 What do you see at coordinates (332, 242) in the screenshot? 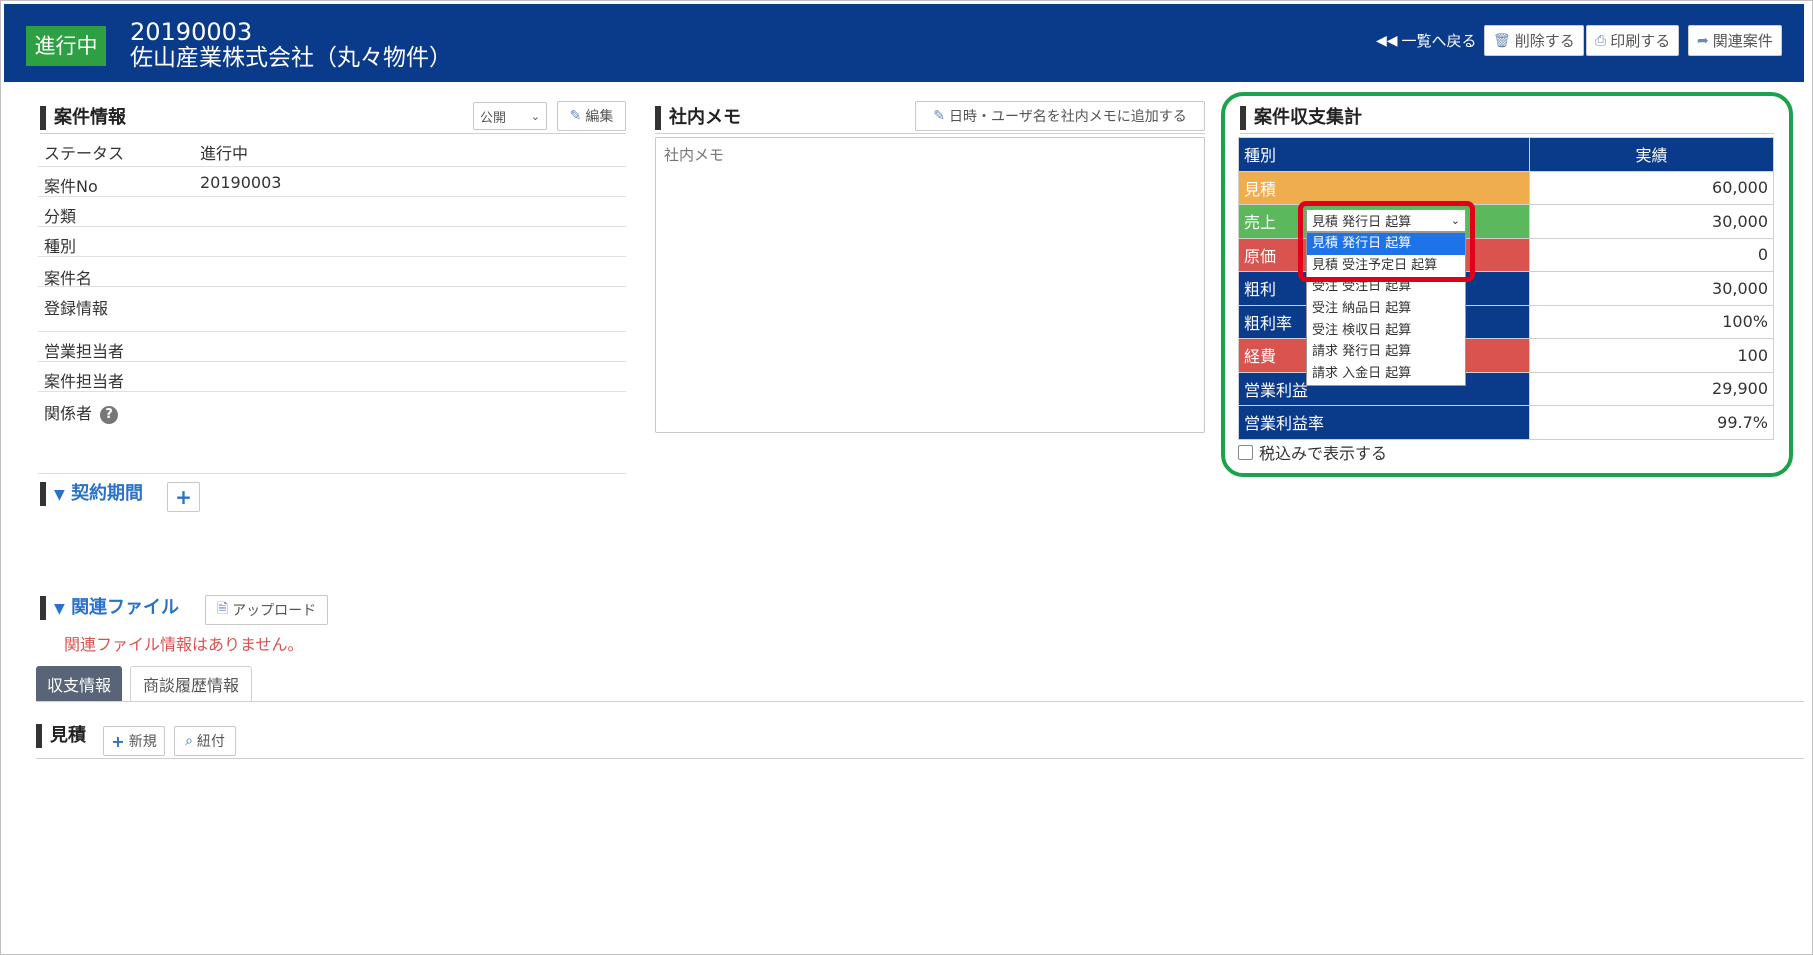
I see `info-row-type: 種別` at bounding box center [332, 242].